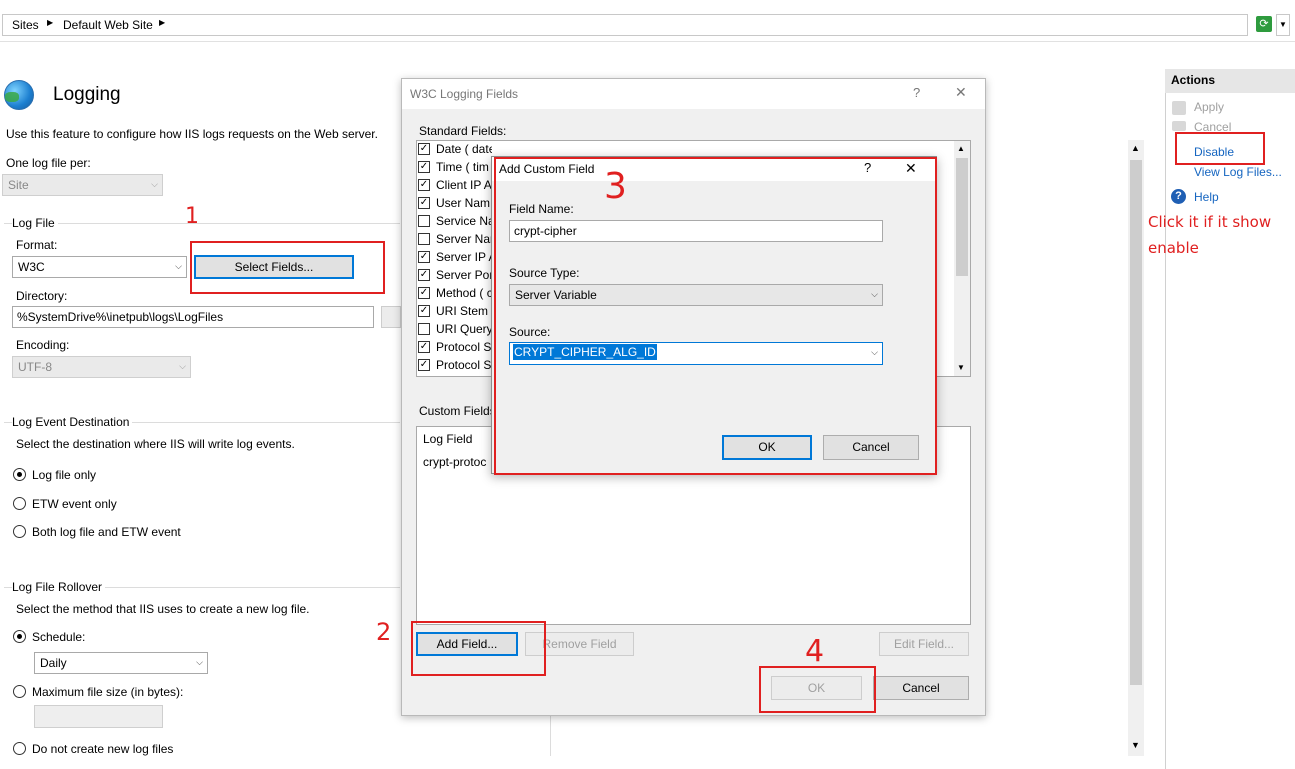 Image resolution: width=1295 pixels, height=769 pixels. Describe the element at coordinates (464, 221) in the screenshot. I see `field-label: Service Na` at that location.